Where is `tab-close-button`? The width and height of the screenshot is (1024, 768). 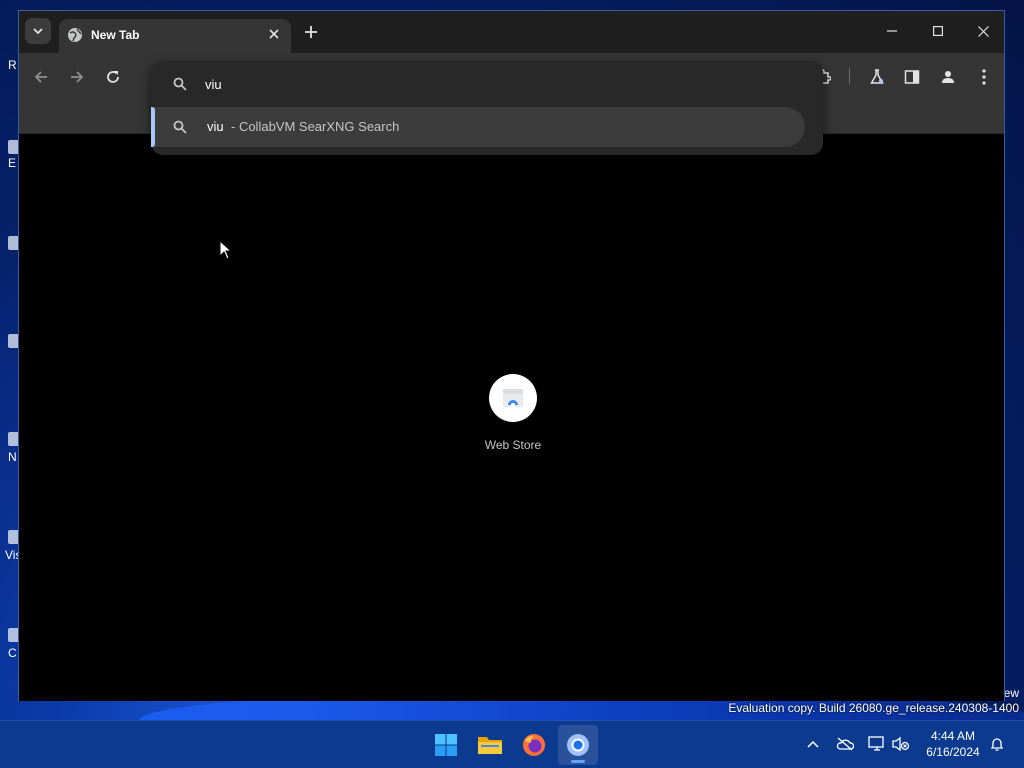 tab-close-button is located at coordinates (274, 34).